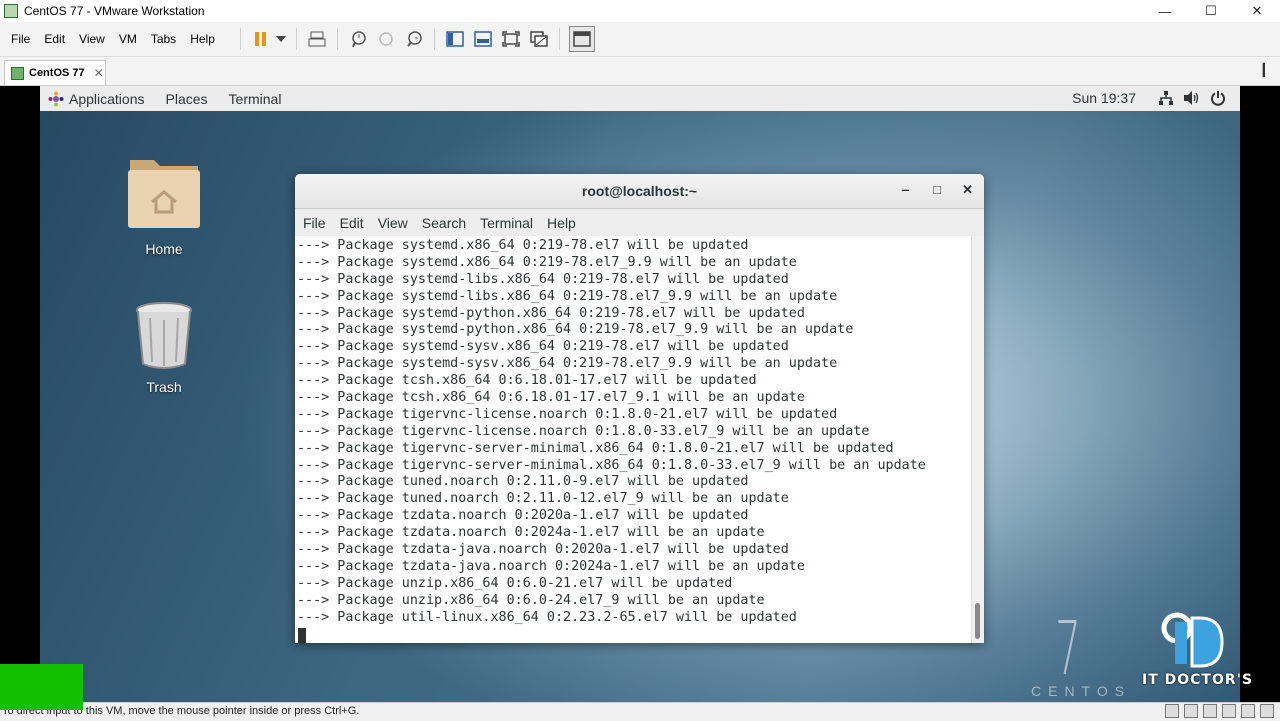 This screenshot has height=721, width=1280. What do you see at coordinates (905, 189) in the screenshot?
I see `terminal-minimize-button: ‒` at bounding box center [905, 189].